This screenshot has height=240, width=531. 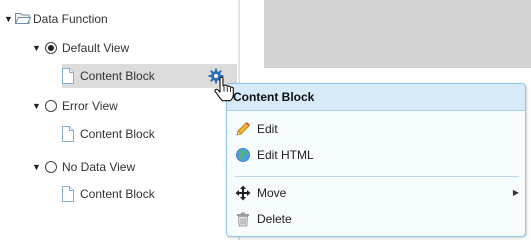 What do you see at coordinates (23, 18) in the screenshot?
I see `folder-open-icon` at bounding box center [23, 18].